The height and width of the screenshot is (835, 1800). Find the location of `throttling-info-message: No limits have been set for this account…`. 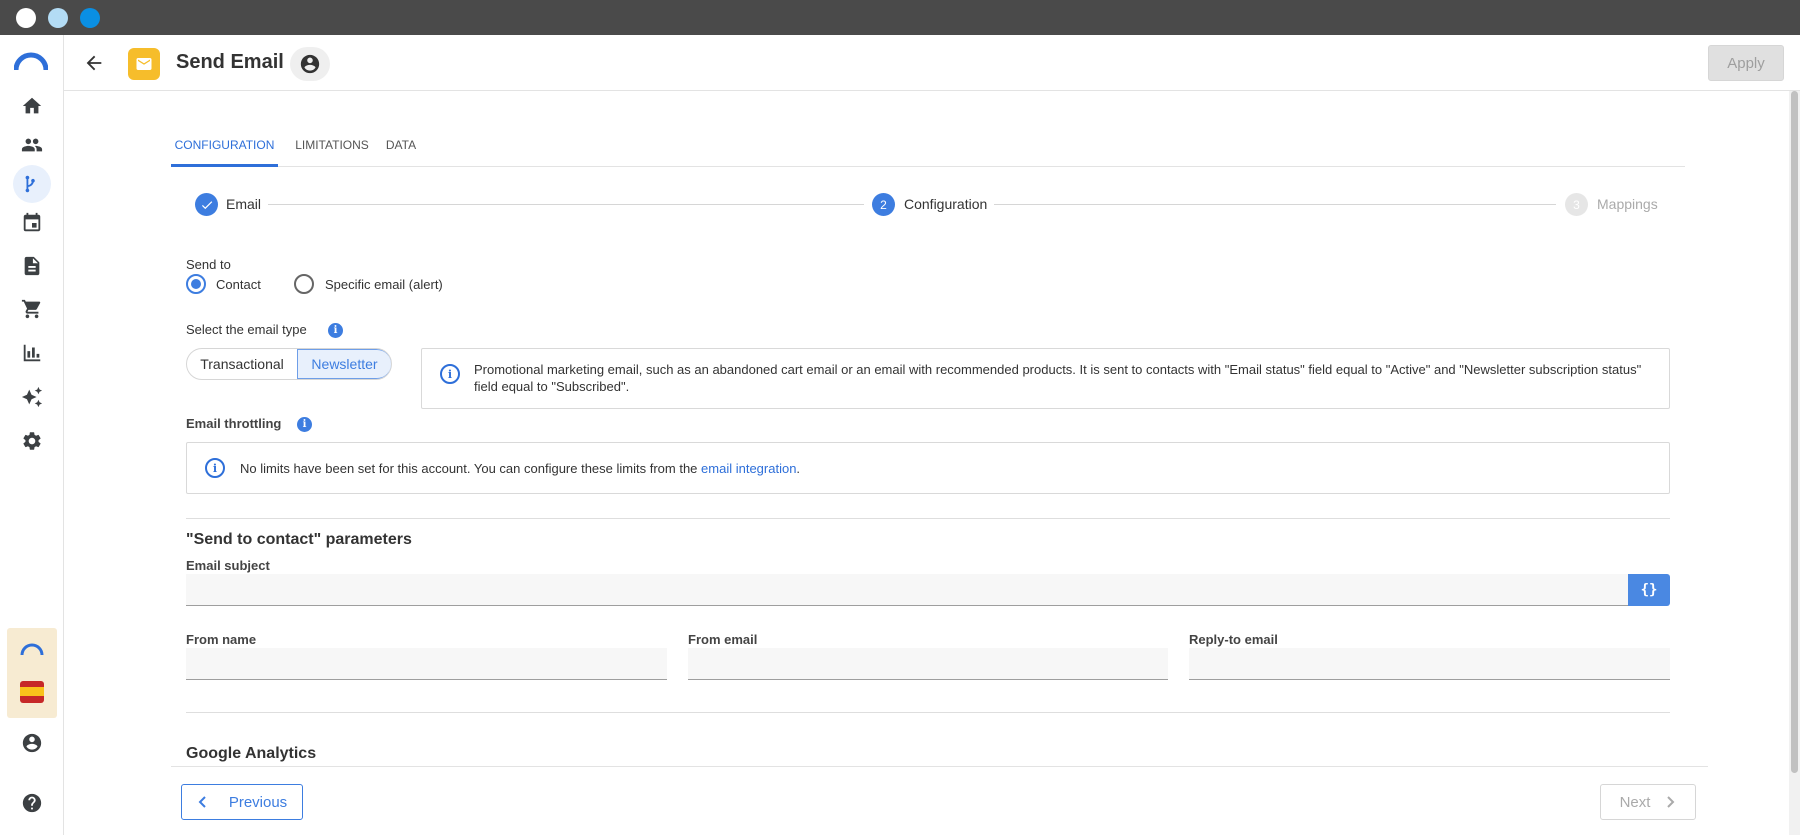

throttling-info-message: No limits have been set for this account… is located at coordinates (469, 468).